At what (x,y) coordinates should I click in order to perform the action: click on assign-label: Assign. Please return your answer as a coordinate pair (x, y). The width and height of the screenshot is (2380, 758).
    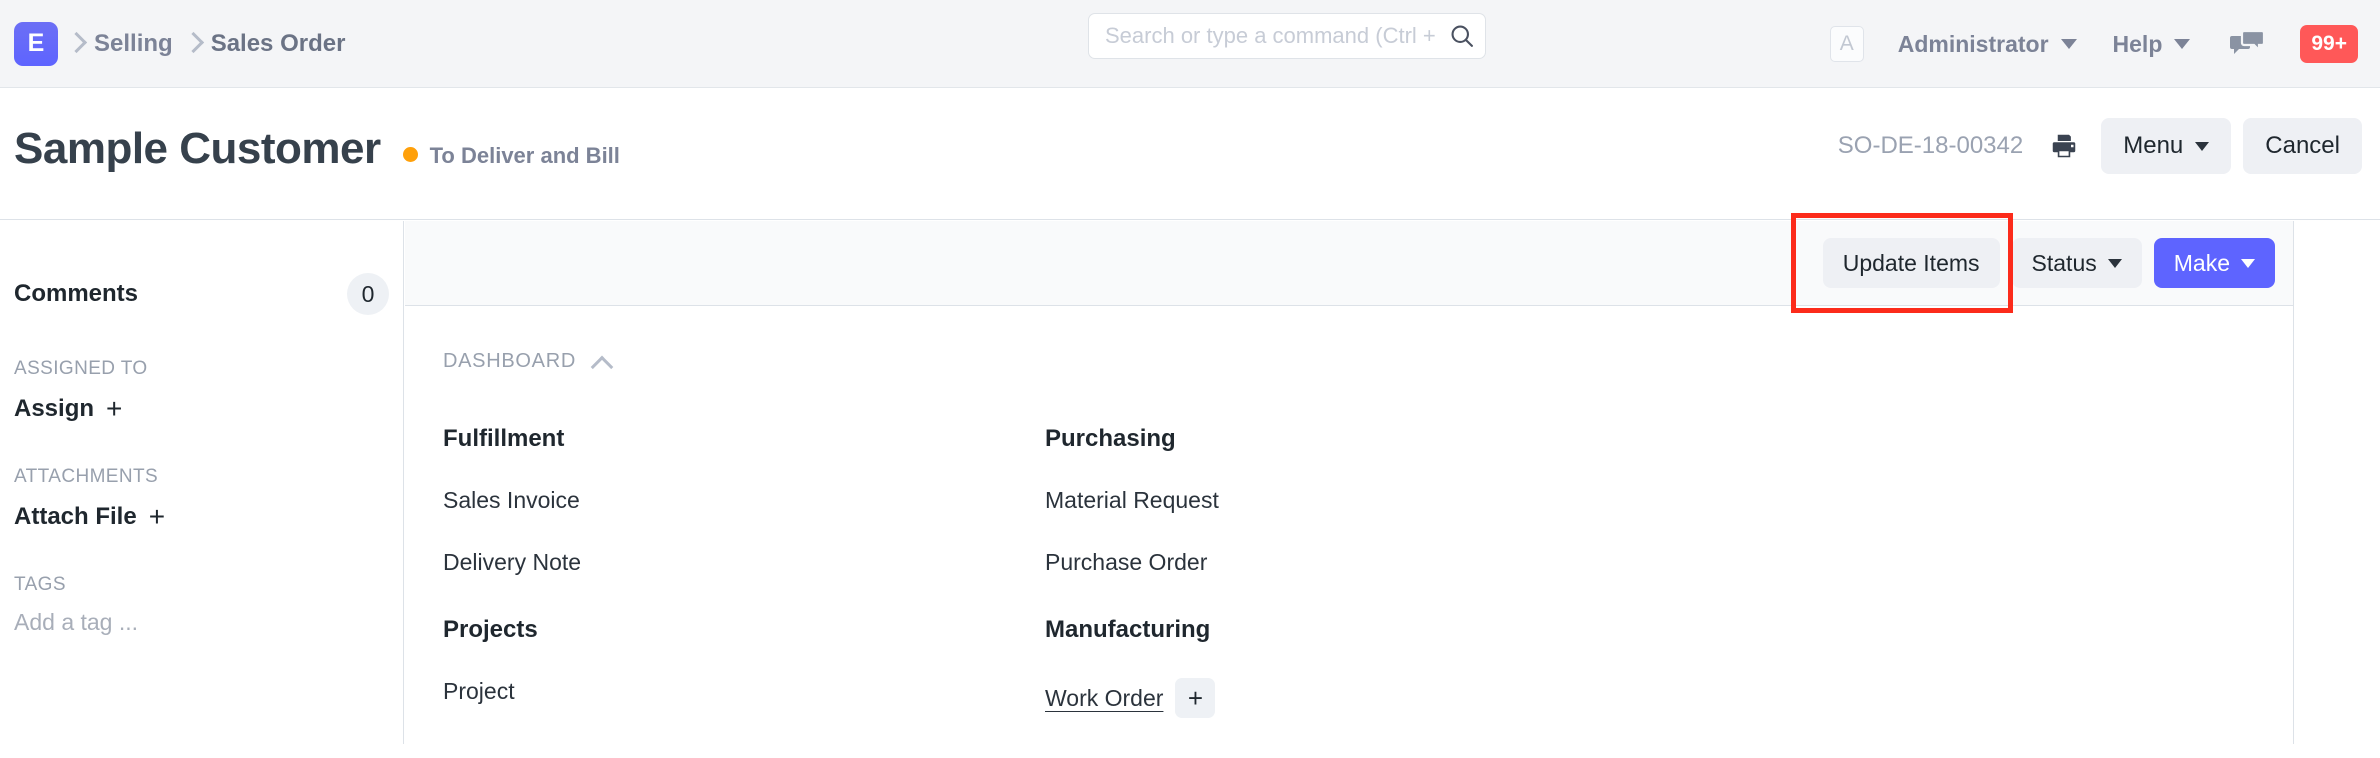
    Looking at the image, I should click on (54, 408).